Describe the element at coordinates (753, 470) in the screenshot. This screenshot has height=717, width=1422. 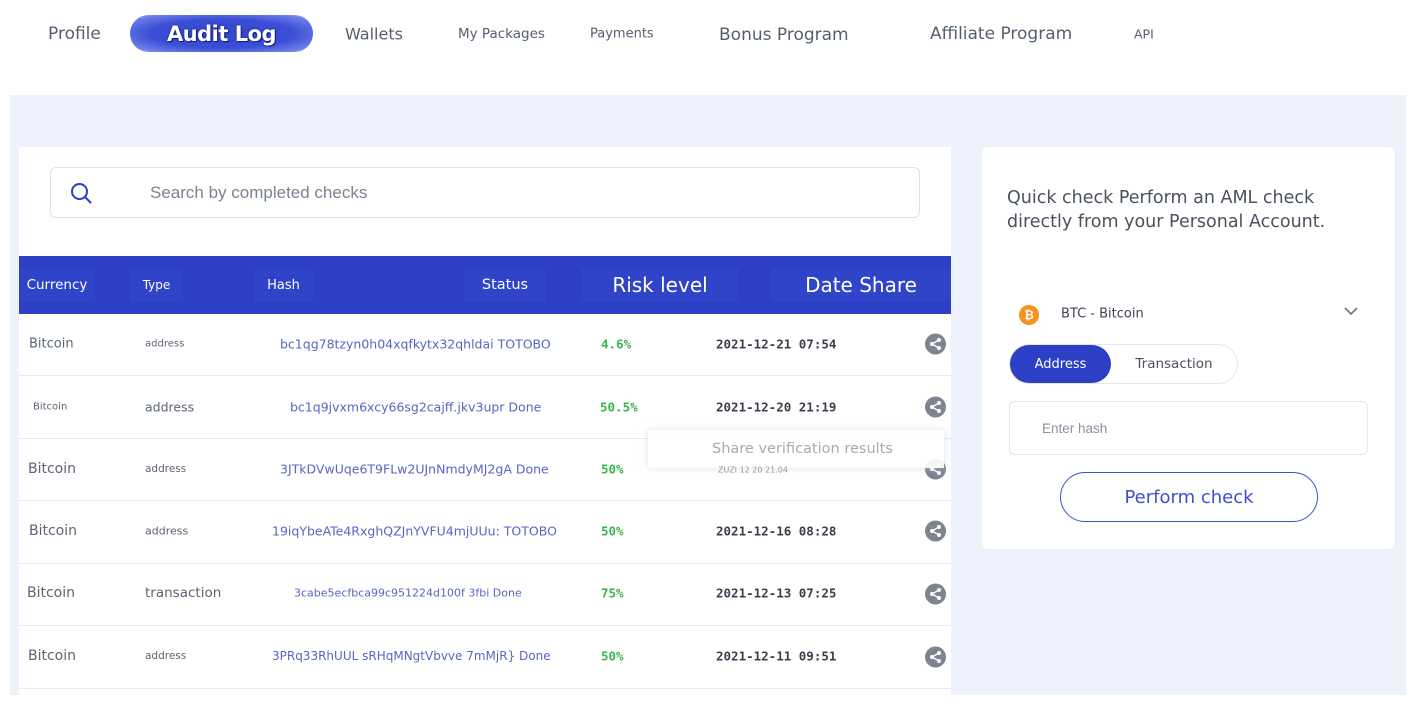
I see `share-tooltip-sub: ZUZI 12 20 21.04` at that location.